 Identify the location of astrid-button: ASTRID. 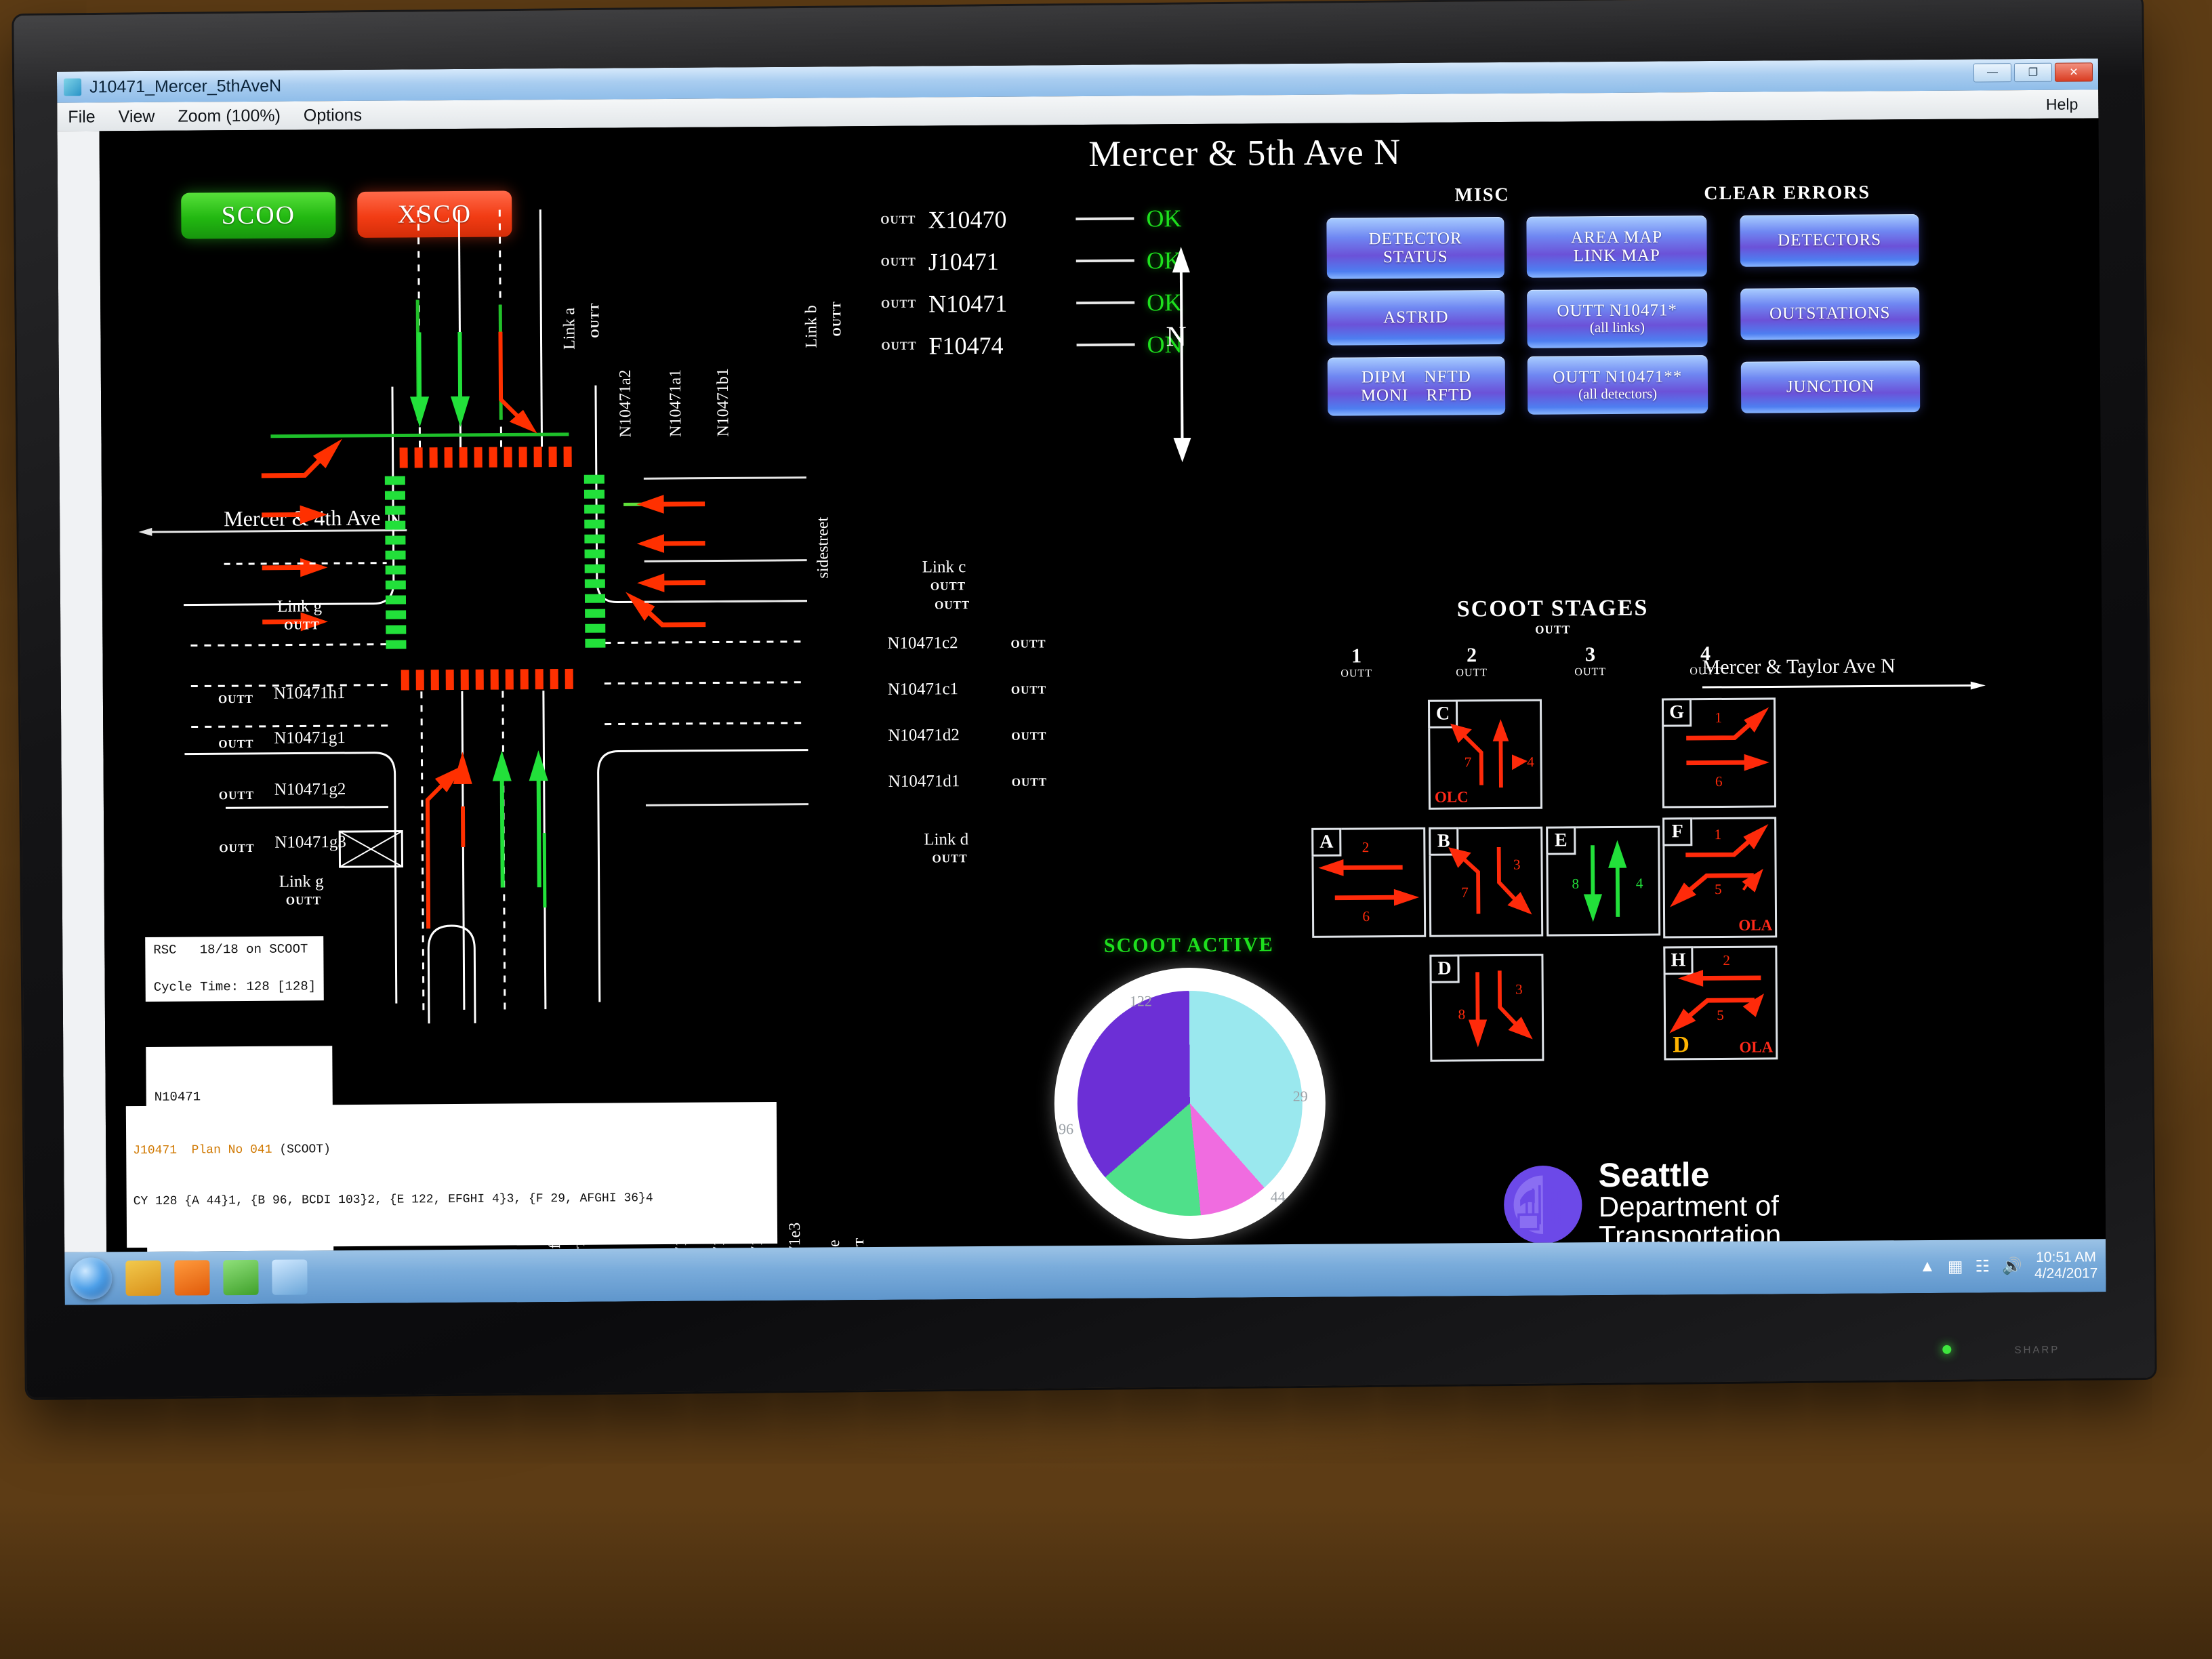
(1416, 317).